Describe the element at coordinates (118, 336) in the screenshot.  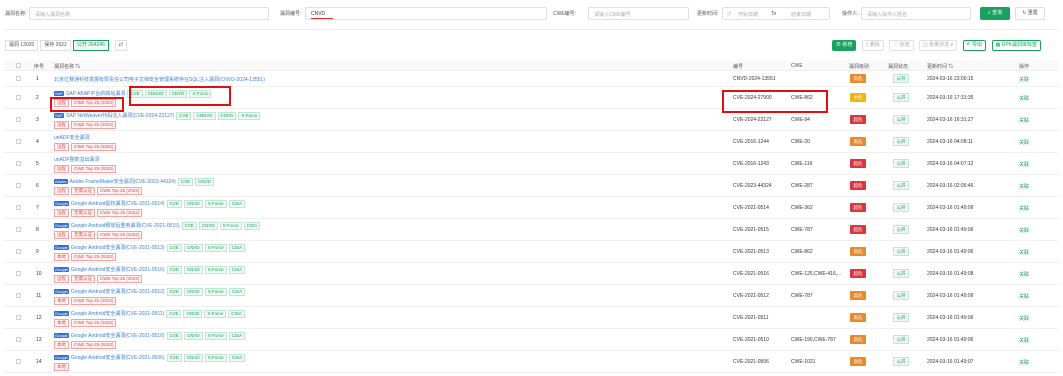
I see `vuln-name-link: Google Android安全漏洞(CVE-2021-0510)` at that location.